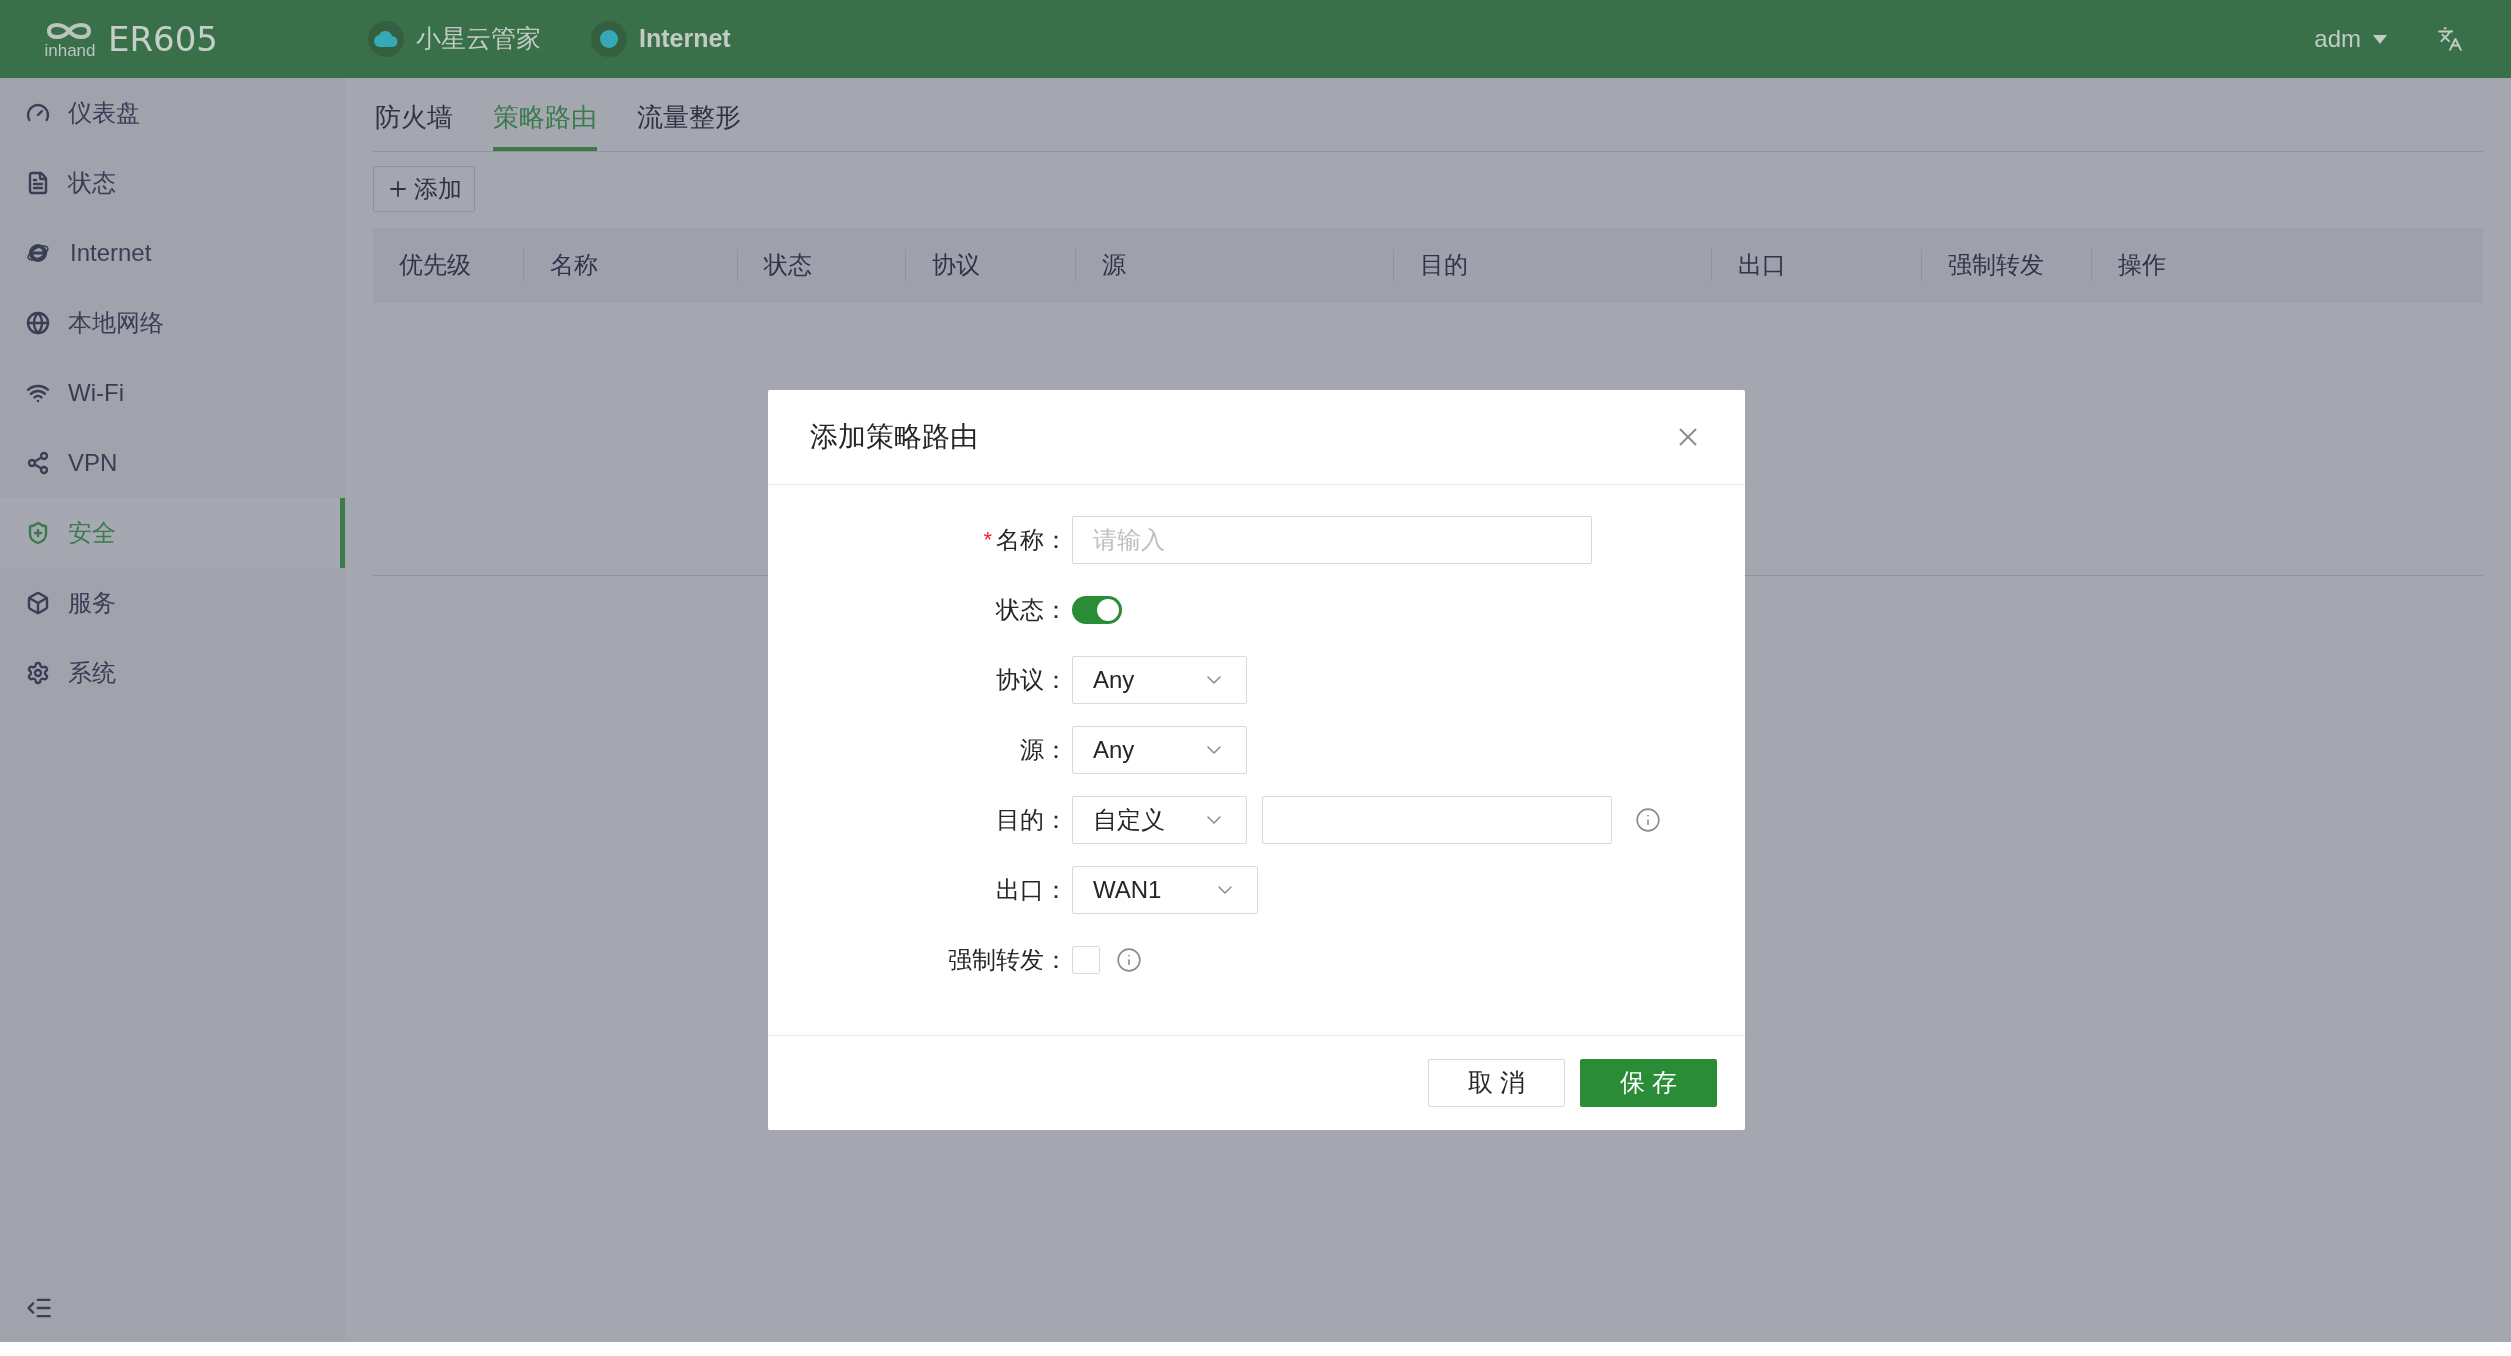 This screenshot has width=2511, height=1356. What do you see at coordinates (172, 323) in the screenshot?
I see `sidebar-item: 本地网络` at bounding box center [172, 323].